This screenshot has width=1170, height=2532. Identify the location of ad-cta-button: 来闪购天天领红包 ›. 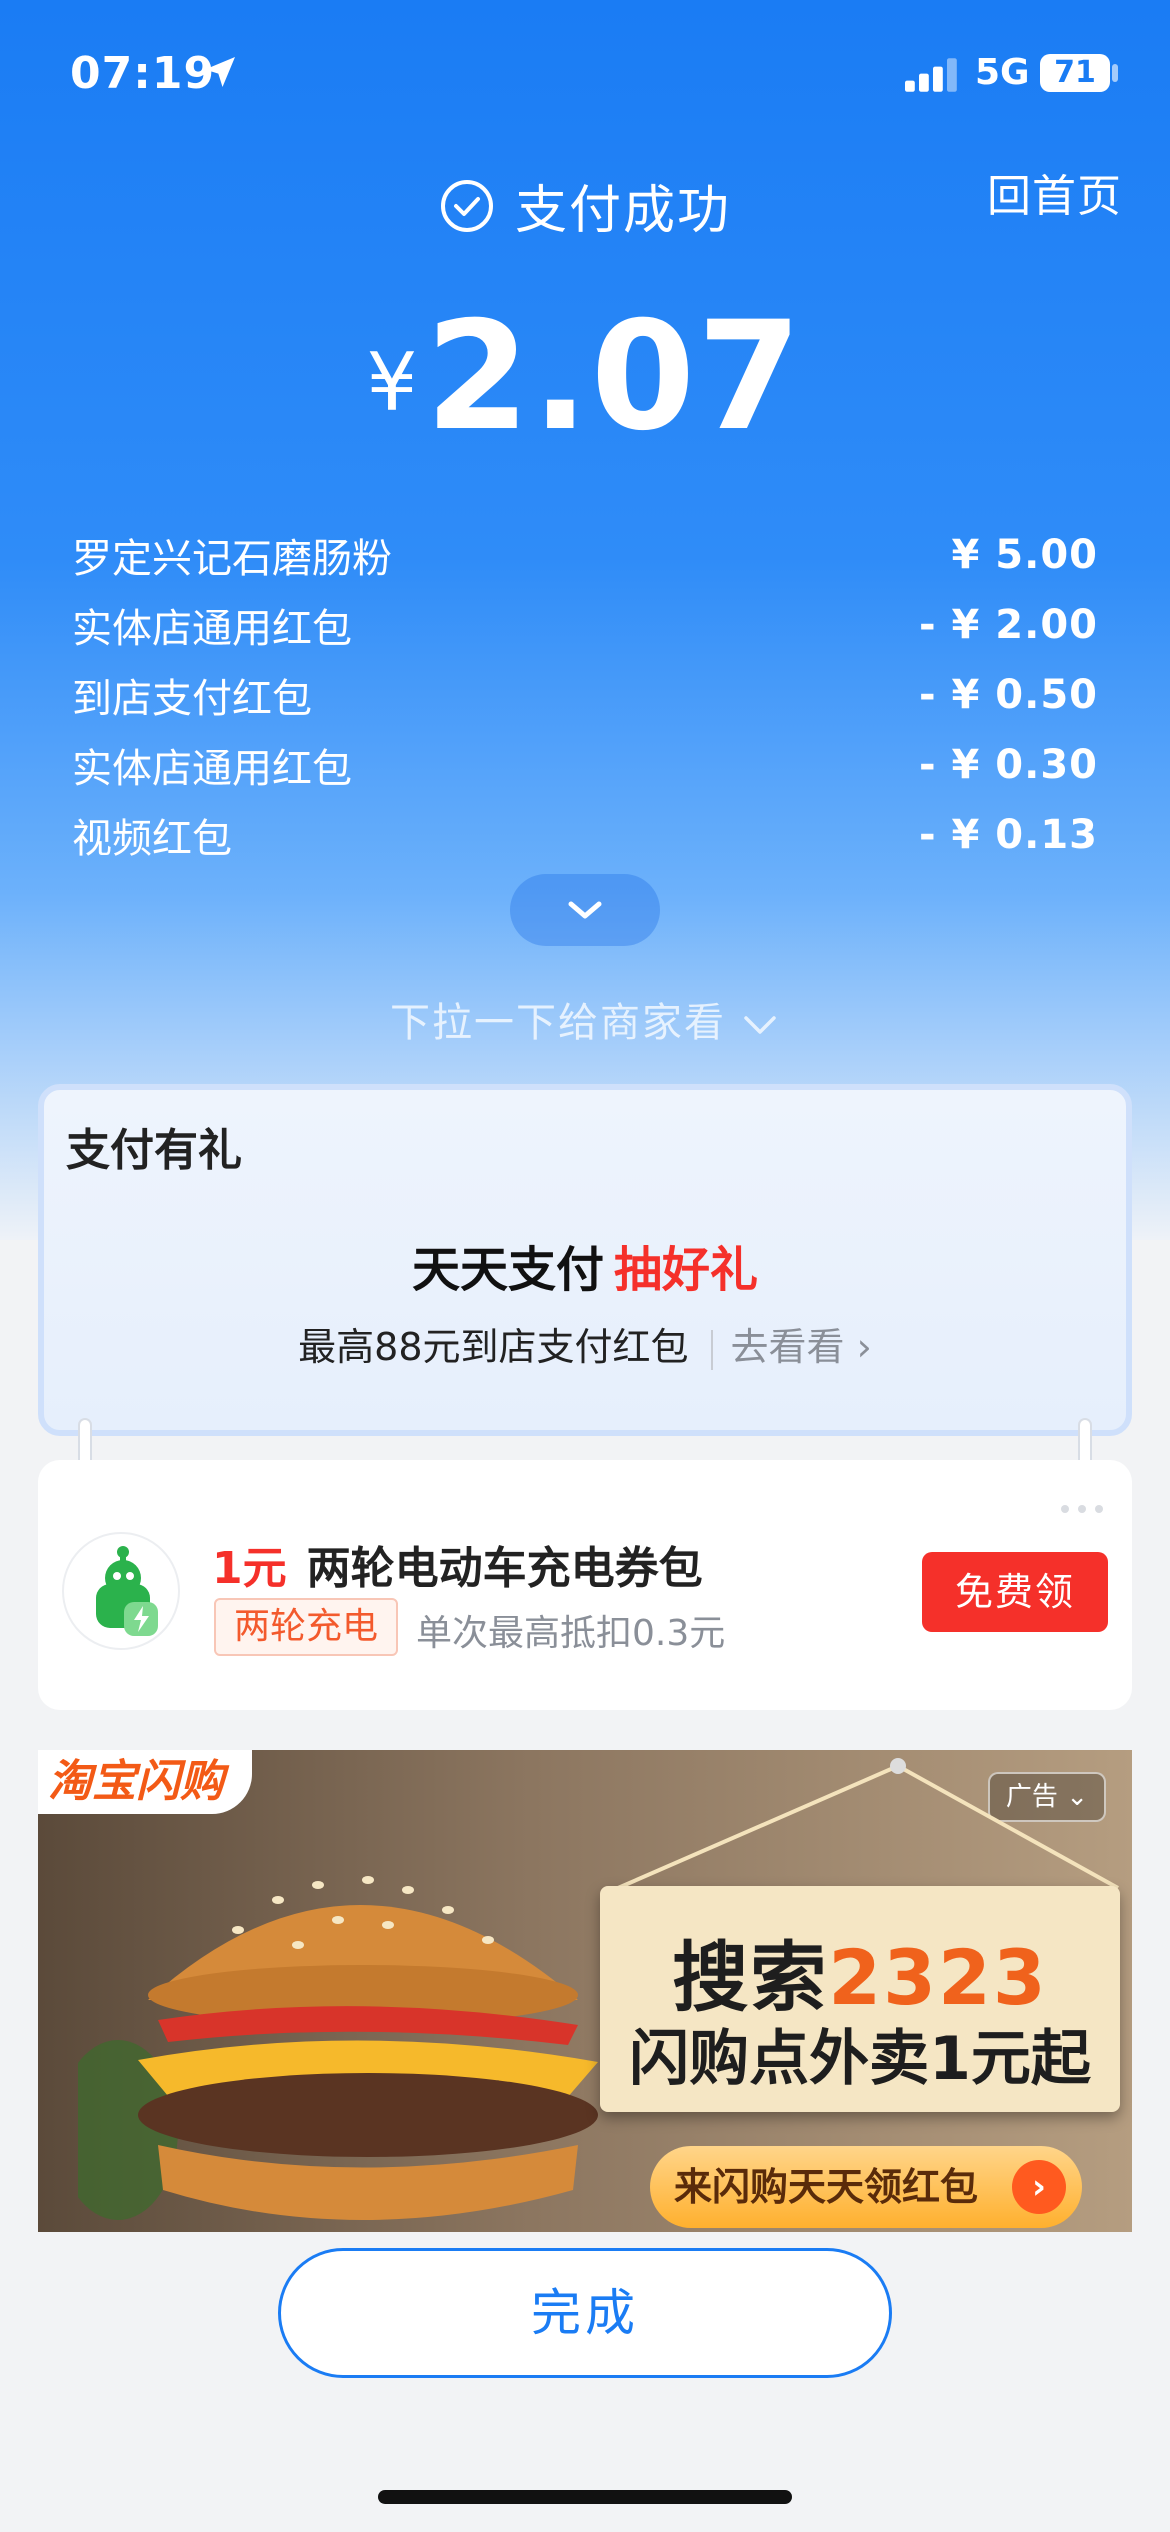
(866, 2187).